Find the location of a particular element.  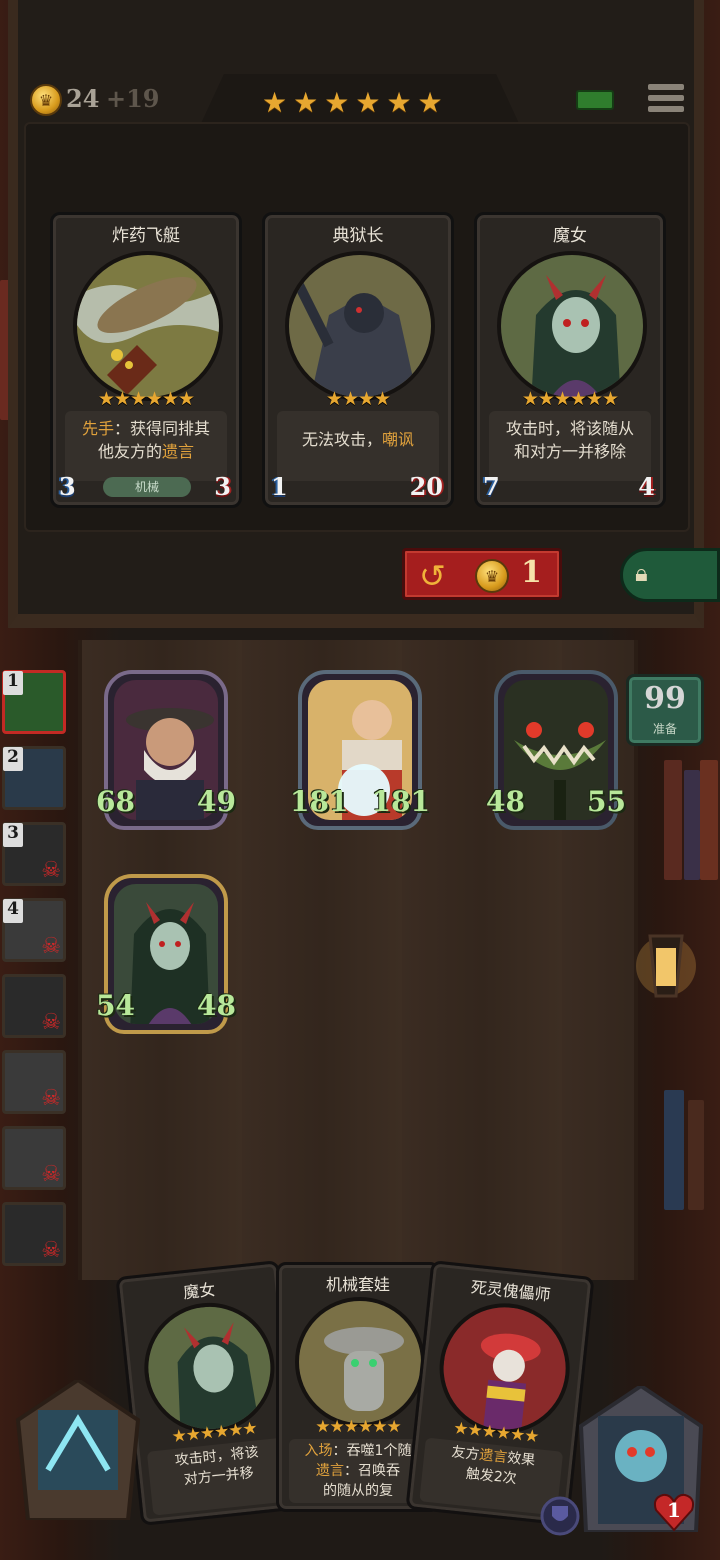

card-description: 攻击时，将该 对方一并移 is located at coordinates (218, 1476).